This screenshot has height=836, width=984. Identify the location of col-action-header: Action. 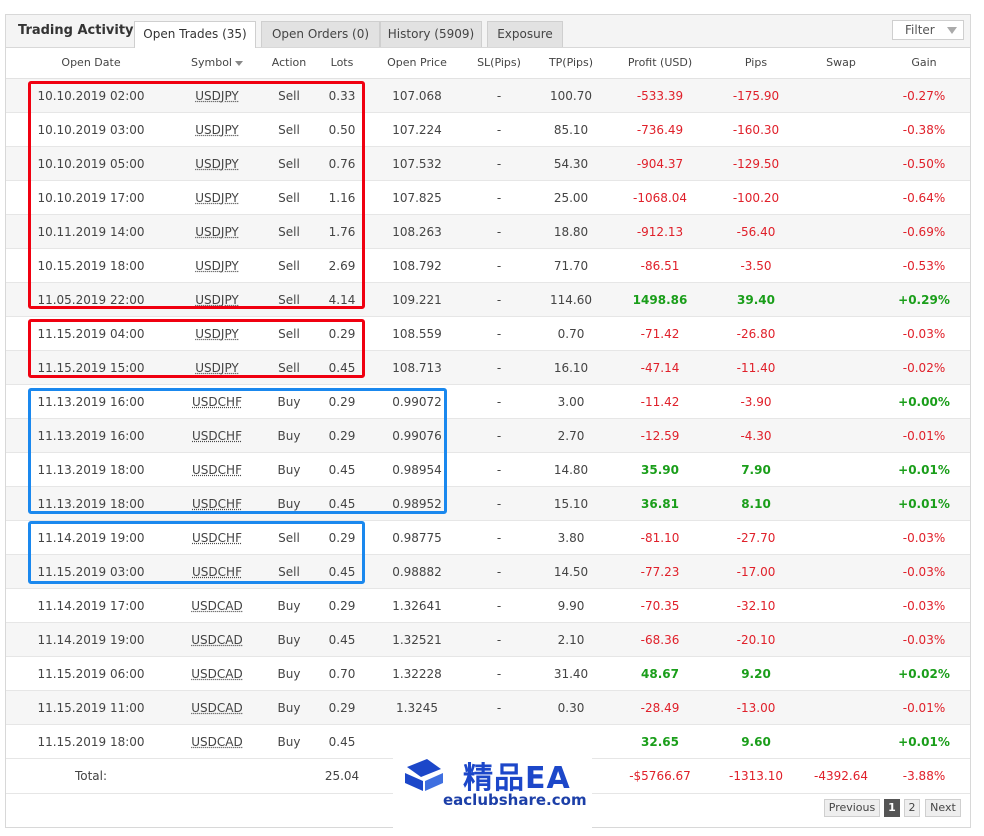
(289, 62).